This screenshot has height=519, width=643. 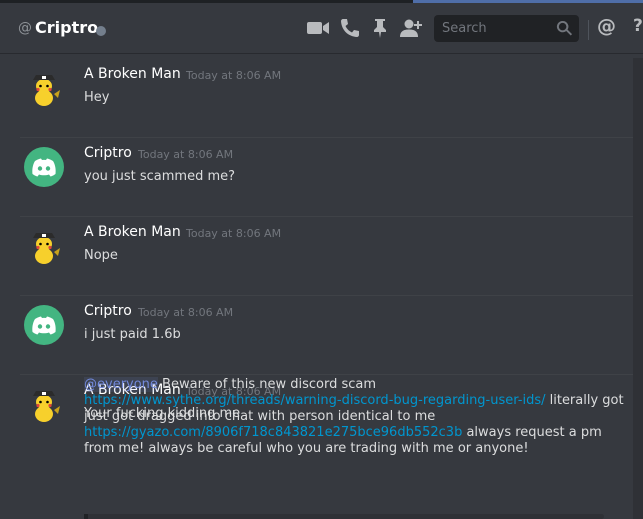 I want to click on help-icon: ?, so click(x=638, y=26).